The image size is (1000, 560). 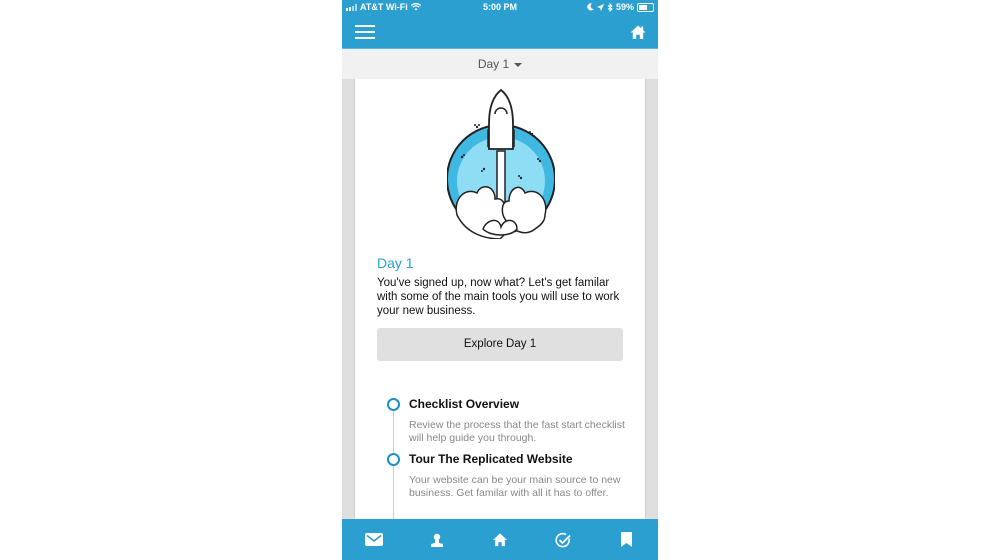 I want to click on checklist-icon, so click(x=563, y=539).